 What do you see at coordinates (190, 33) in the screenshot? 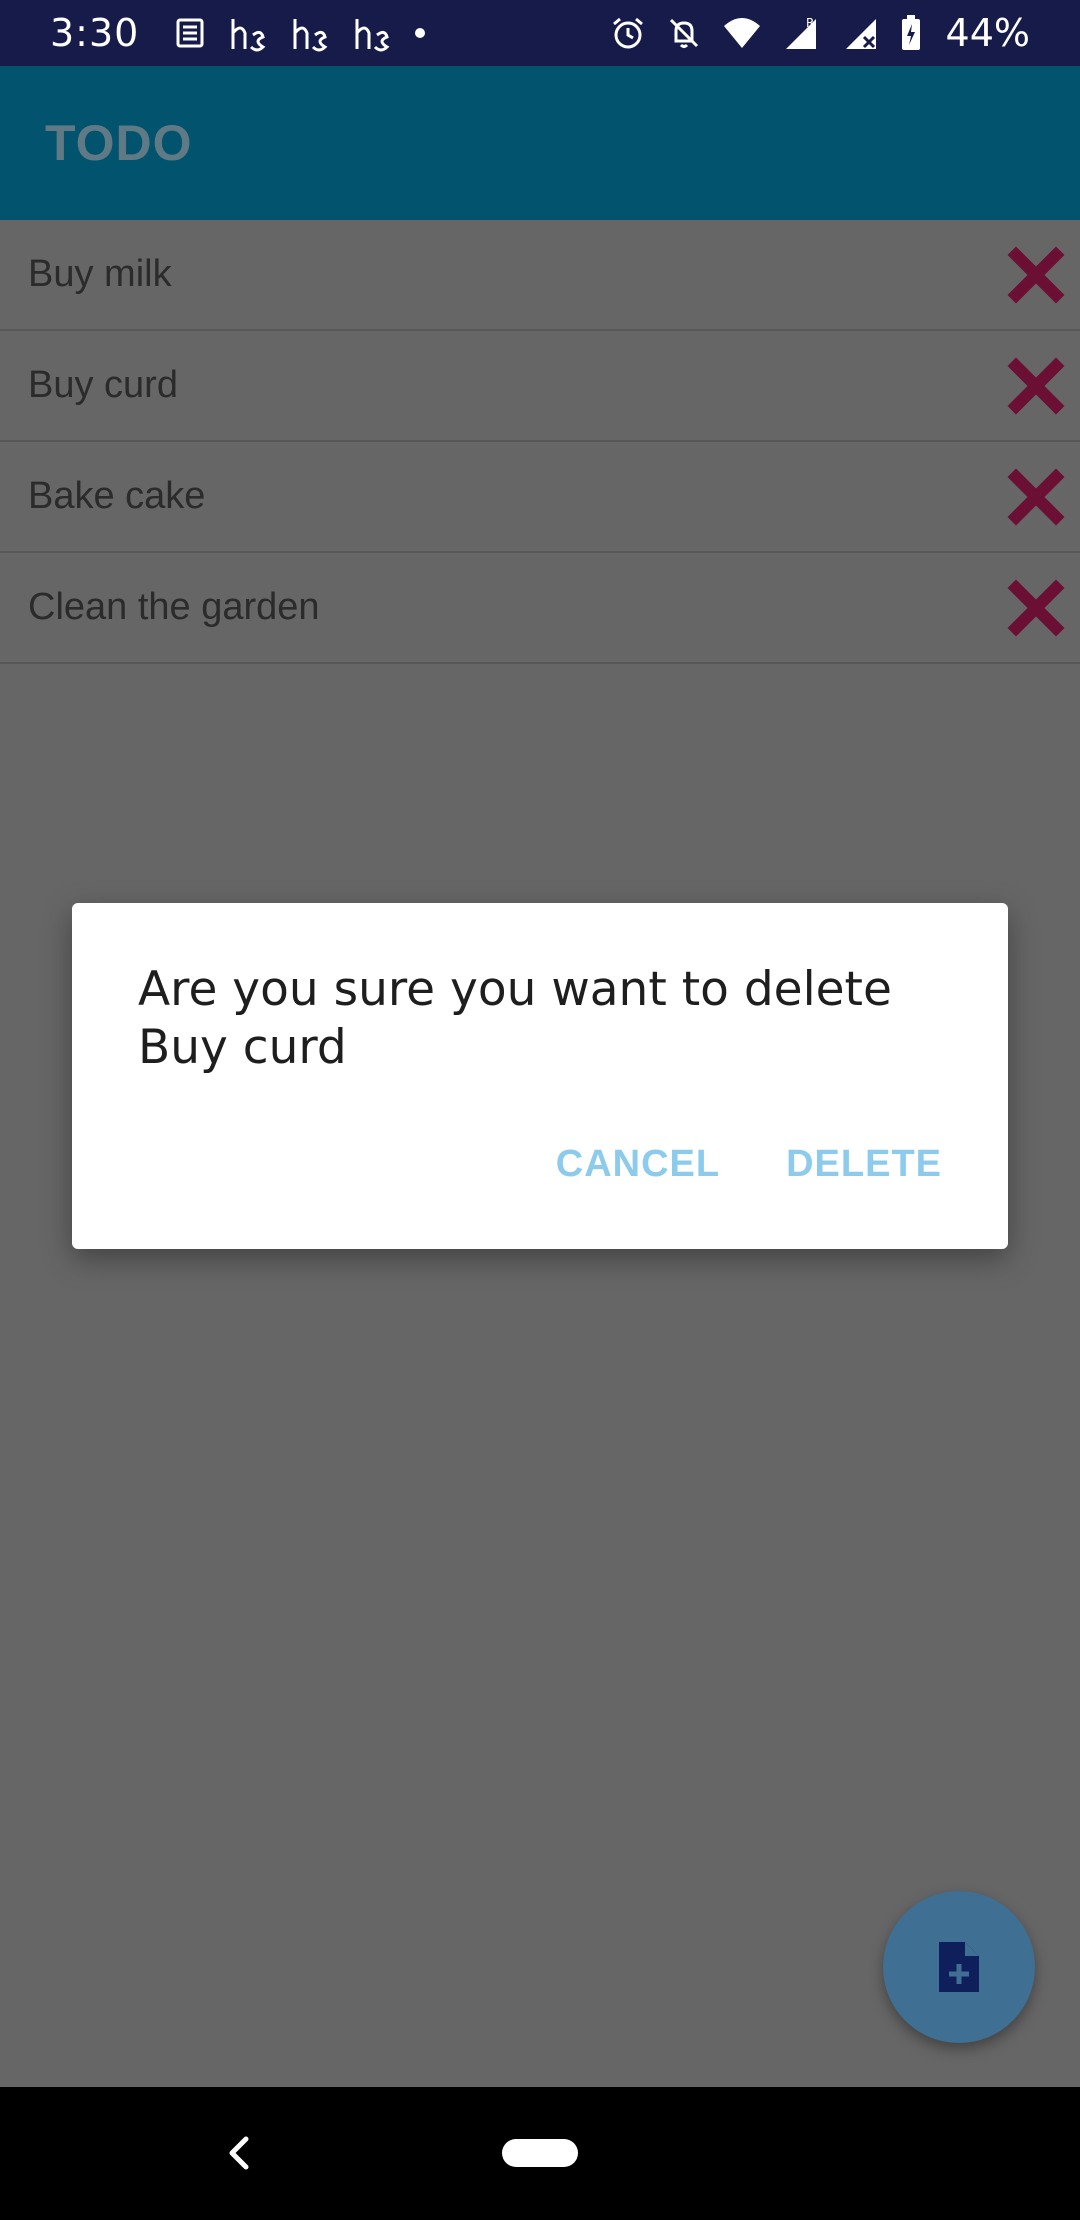
I see `news-icon` at bounding box center [190, 33].